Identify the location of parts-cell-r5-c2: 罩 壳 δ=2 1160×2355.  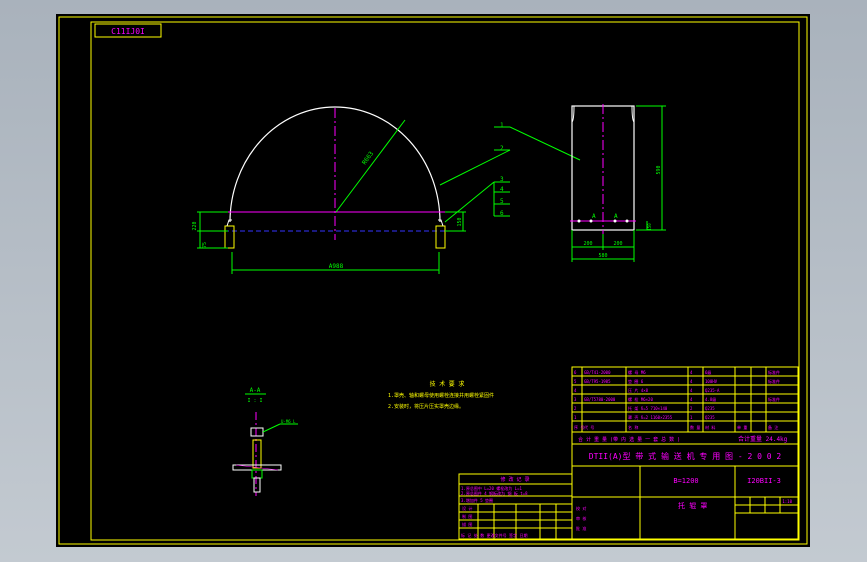
(650, 417).